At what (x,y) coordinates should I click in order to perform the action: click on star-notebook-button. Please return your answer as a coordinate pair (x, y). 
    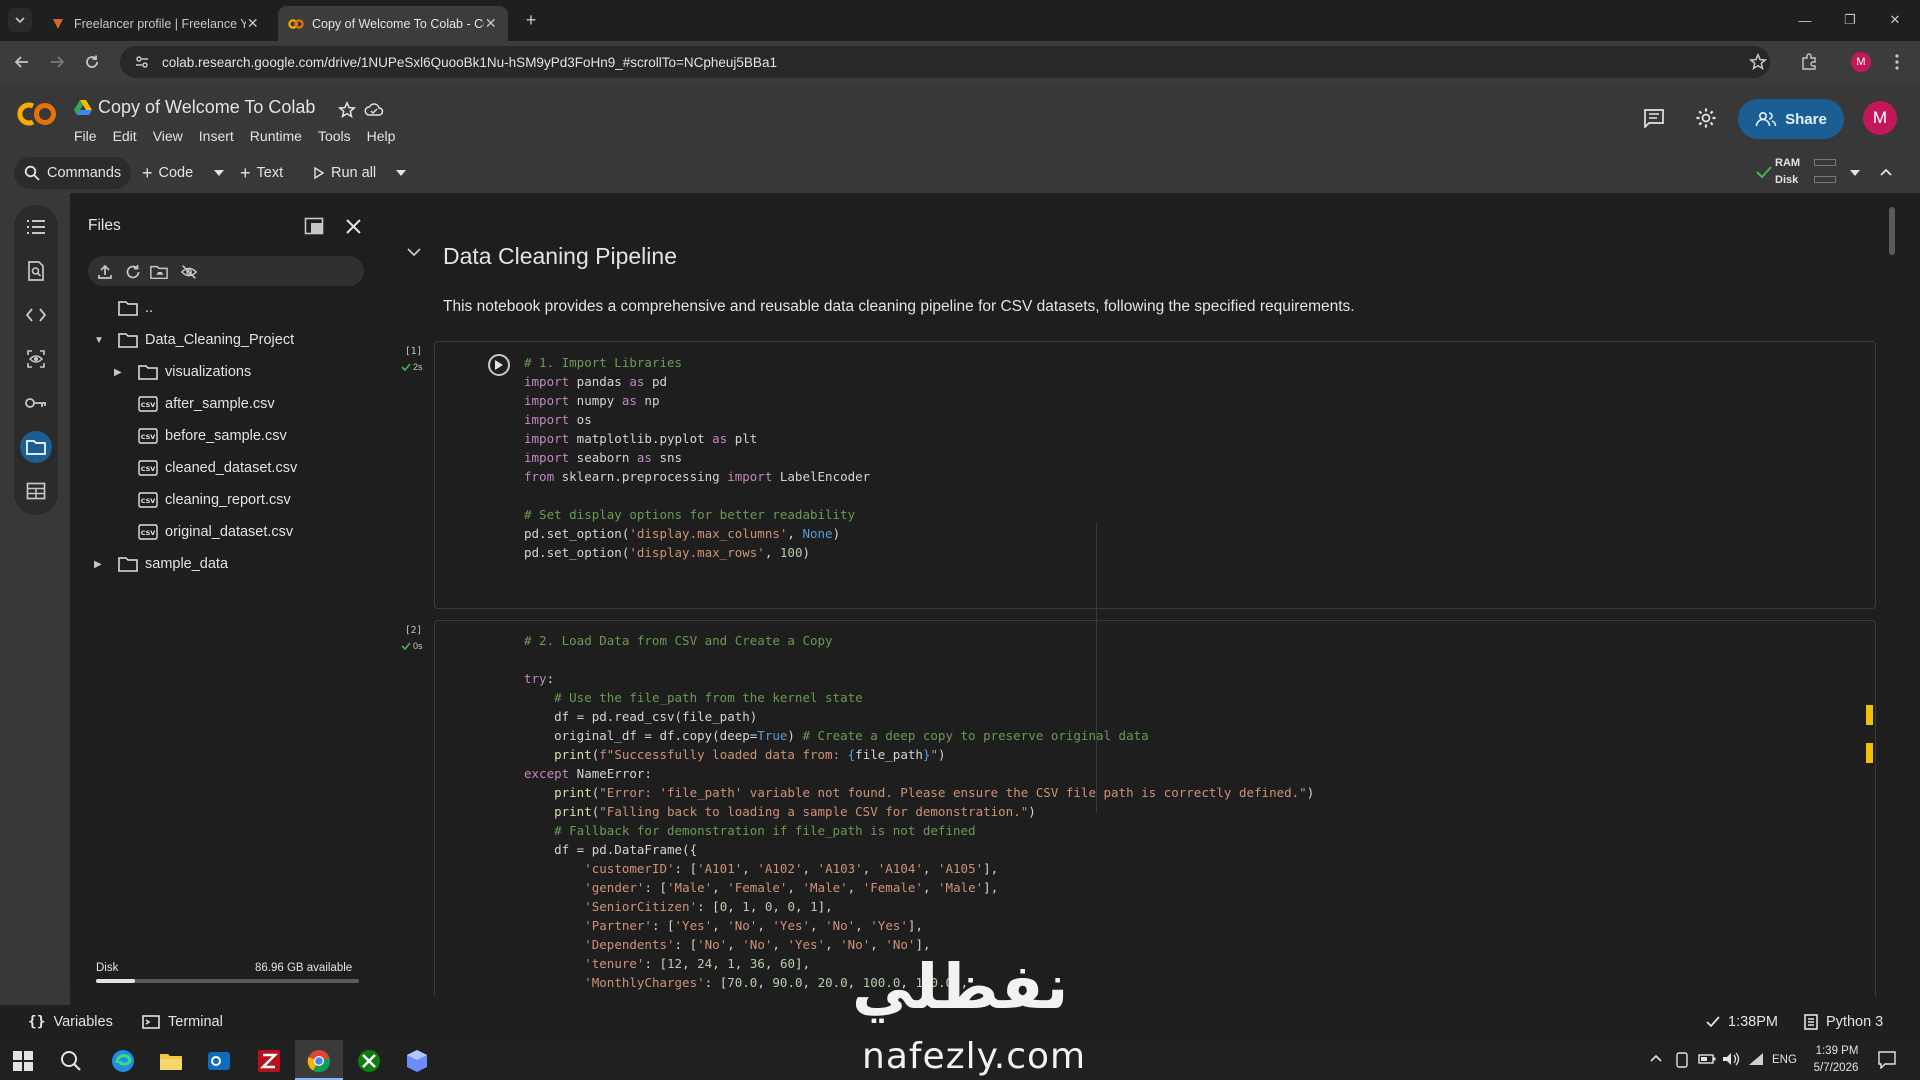
    Looking at the image, I should click on (347, 110).